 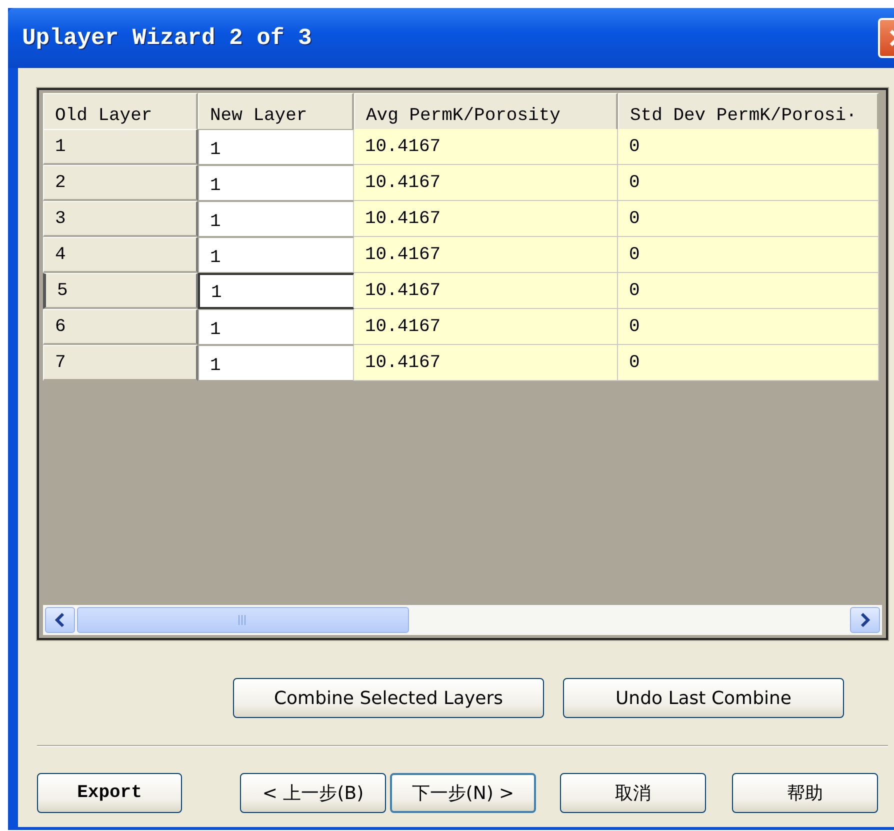 I want to click on scroll-right-button, so click(x=865, y=620).